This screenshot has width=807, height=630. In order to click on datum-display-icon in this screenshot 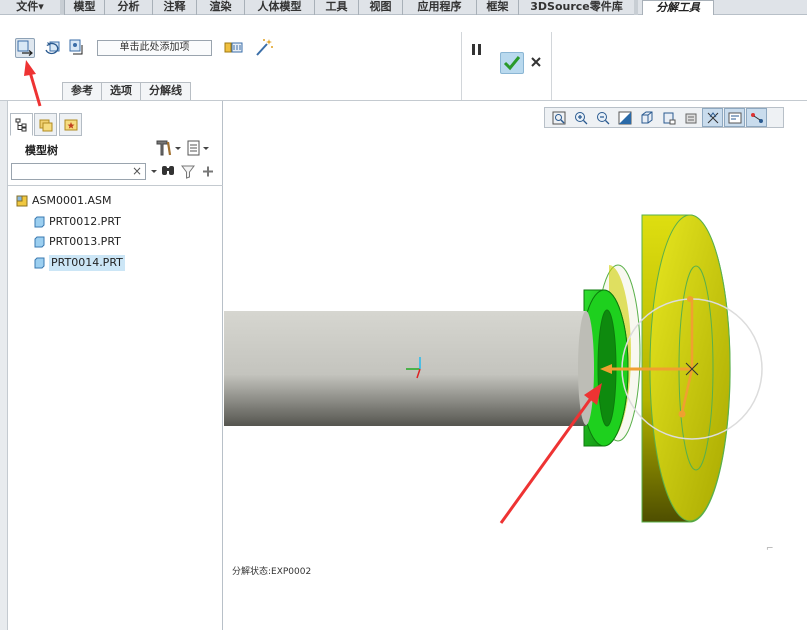, I will do `click(712, 117)`.